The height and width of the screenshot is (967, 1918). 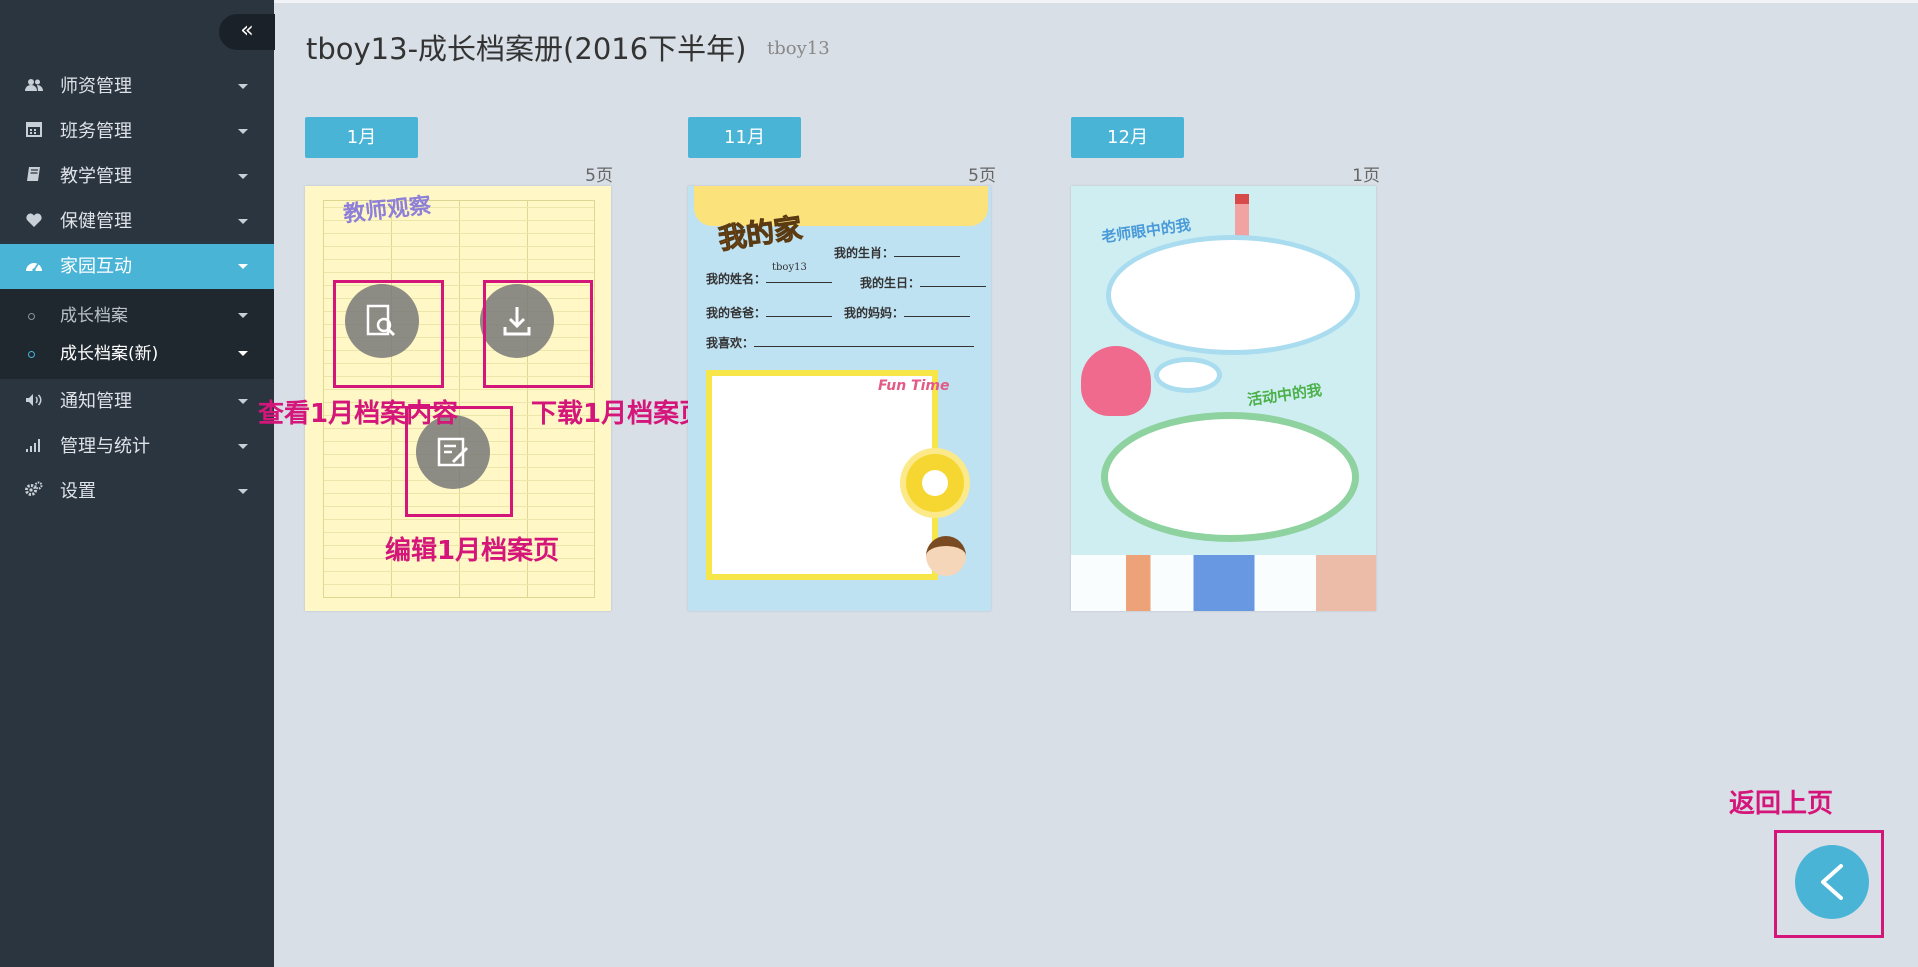 I want to click on month-button-nov: 11月, so click(x=744, y=137).